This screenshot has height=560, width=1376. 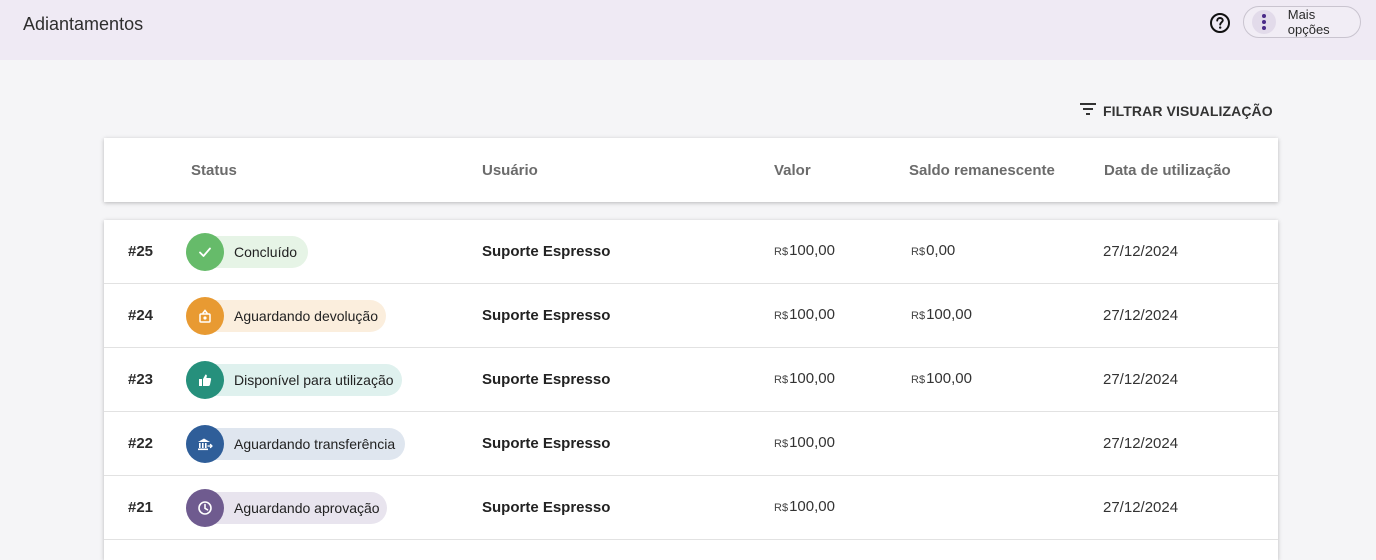 What do you see at coordinates (792, 170) in the screenshot?
I see `column-header-value: Valor` at bounding box center [792, 170].